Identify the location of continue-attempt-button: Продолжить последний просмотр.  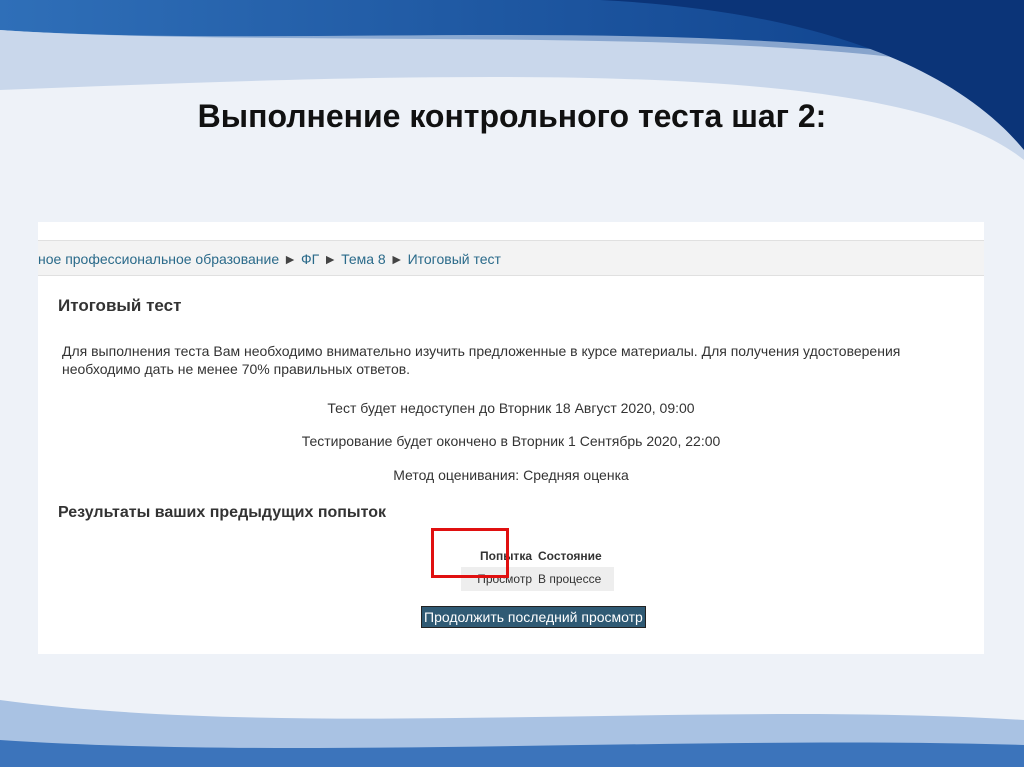
(533, 617).